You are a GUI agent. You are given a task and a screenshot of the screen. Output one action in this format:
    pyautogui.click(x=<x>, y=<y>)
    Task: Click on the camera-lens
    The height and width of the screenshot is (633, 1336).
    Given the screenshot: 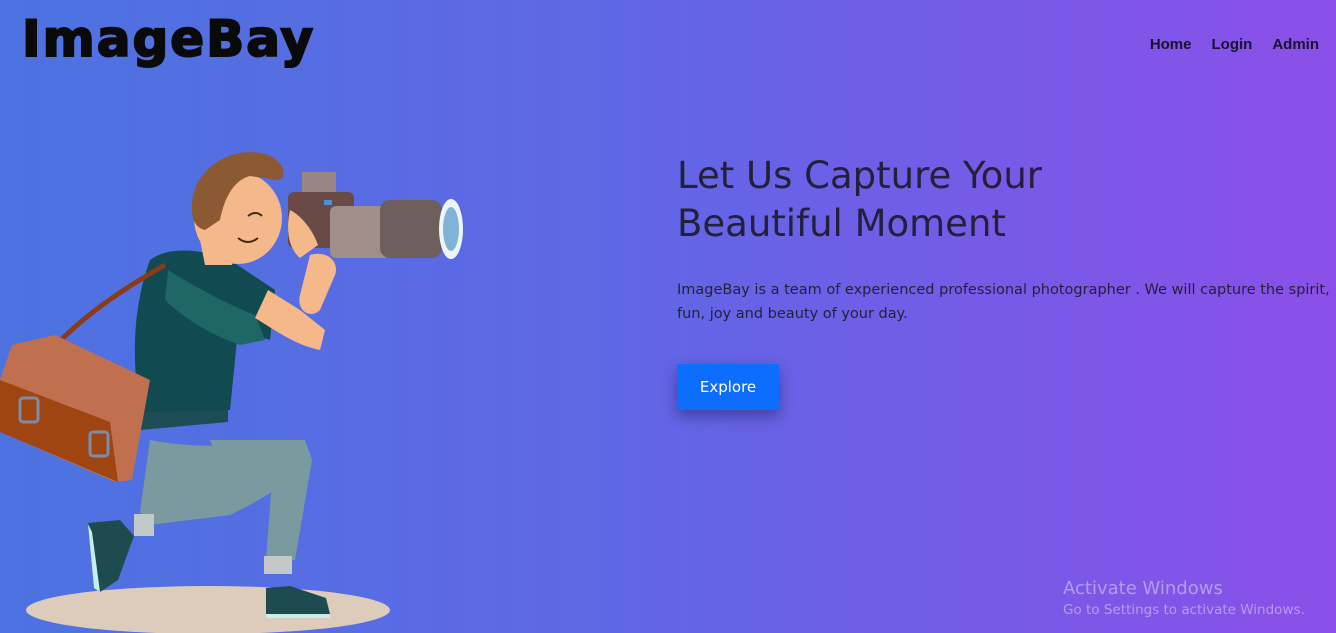 What is the action you would take?
    pyautogui.click(x=411, y=229)
    